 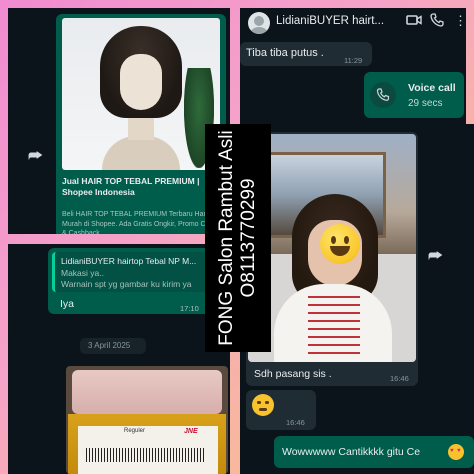 What do you see at coordinates (353, 60) in the screenshot?
I see `message-time: 11:29` at bounding box center [353, 60].